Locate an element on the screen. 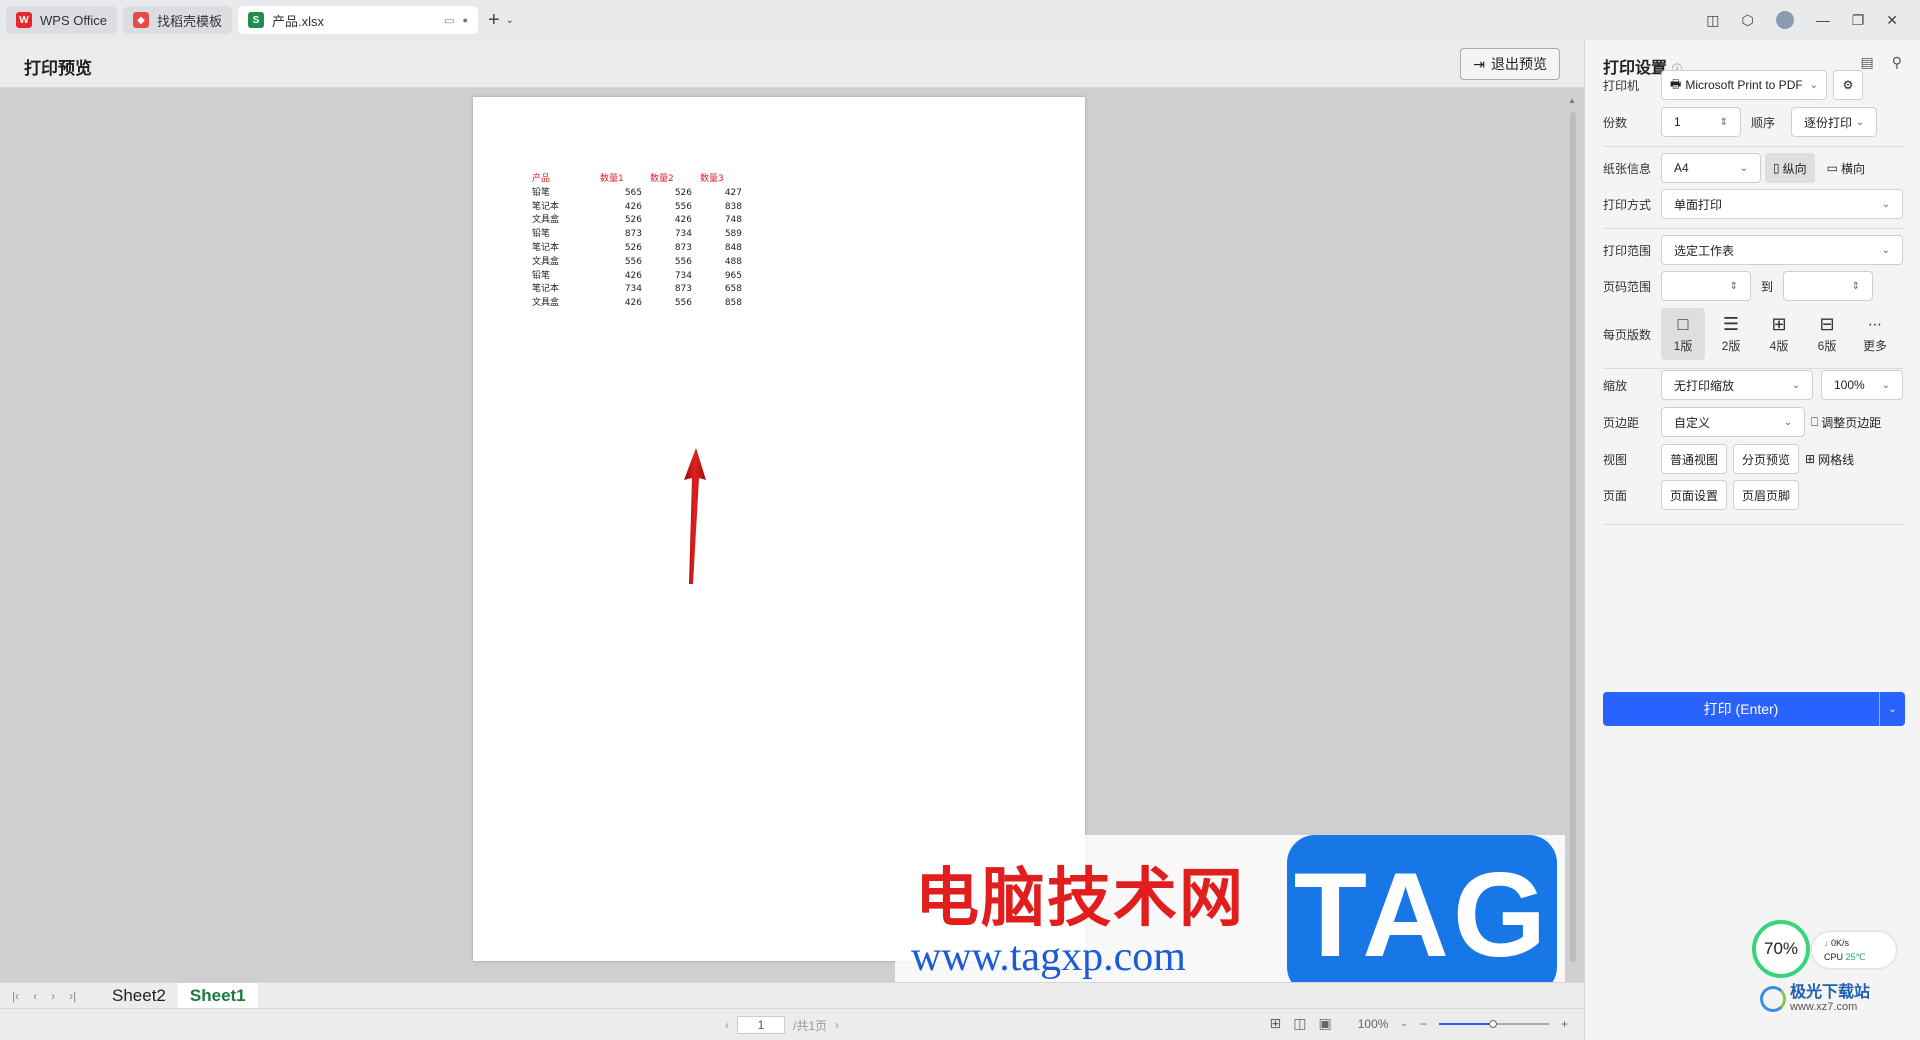 The height and width of the screenshot is (1040, 1920). sheet-row: 文具盒 426 556 858 is located at coordinates (637, 304).